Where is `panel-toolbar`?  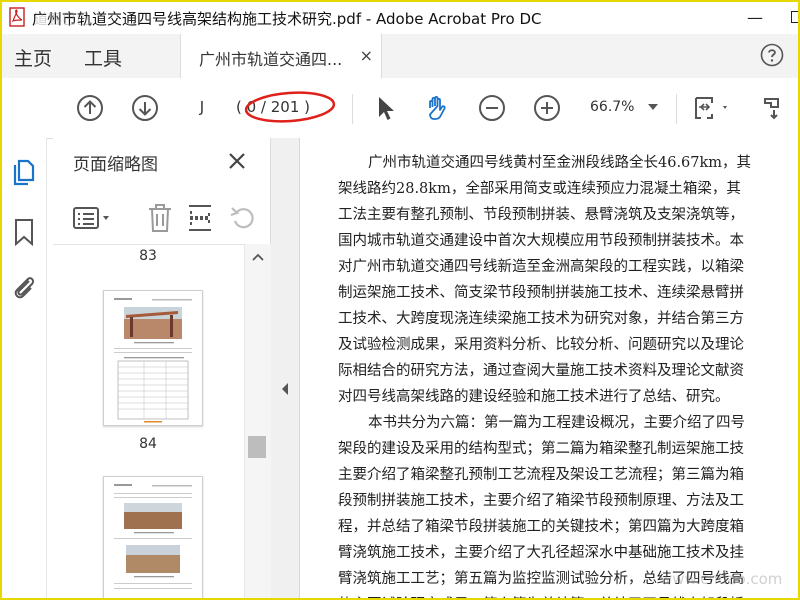
panel-toolbar is located at coordinates (161, 217).